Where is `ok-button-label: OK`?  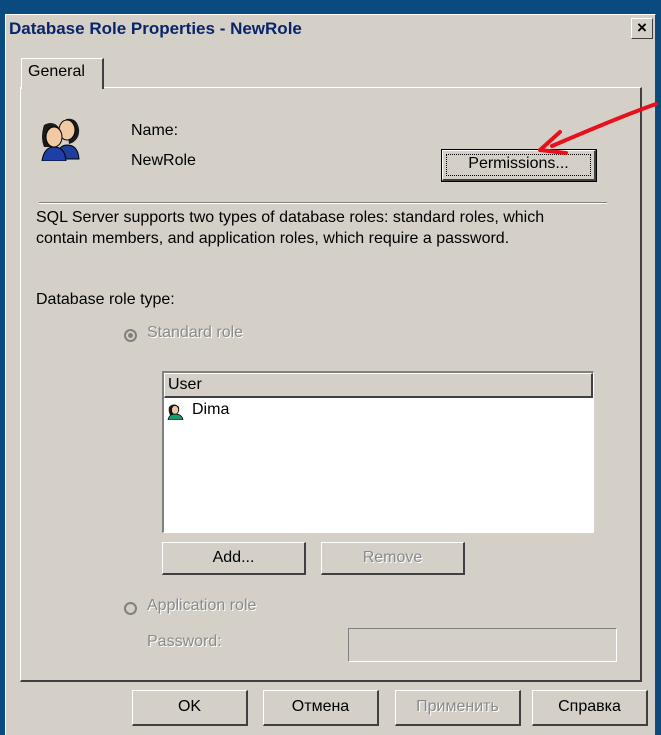 ok-button-label: OK is located at coordinates (189, 706).